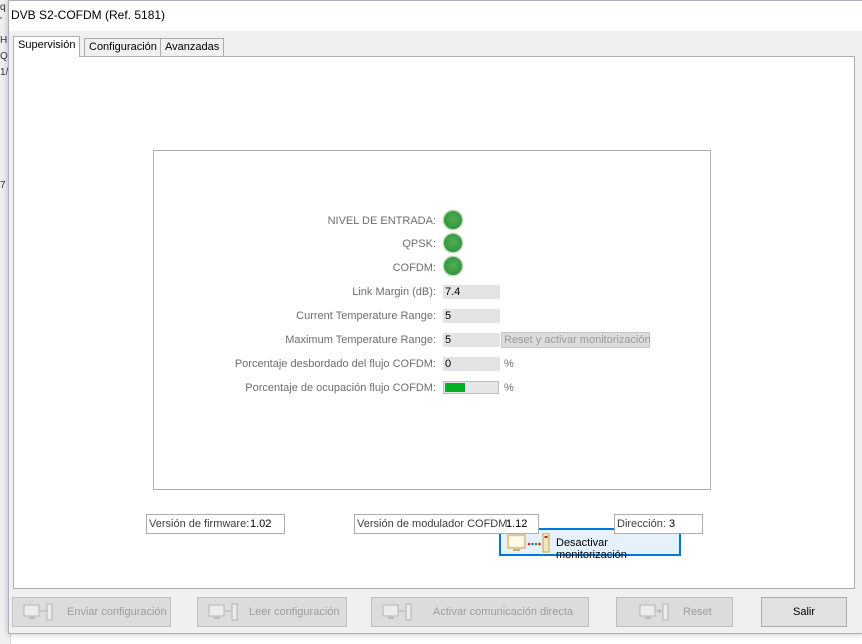 The width and height of the screenshot is (862, 644). What do you see at coordinates (591, 549) in the screenshot?
I see `deactivate-monitor-label: Desactivar monitorización` at bounding box center [591, 549].